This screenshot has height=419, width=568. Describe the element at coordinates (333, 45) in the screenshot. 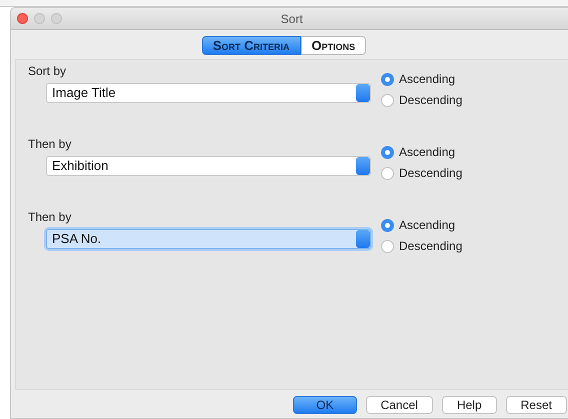

I see `tab: Options` at that location.